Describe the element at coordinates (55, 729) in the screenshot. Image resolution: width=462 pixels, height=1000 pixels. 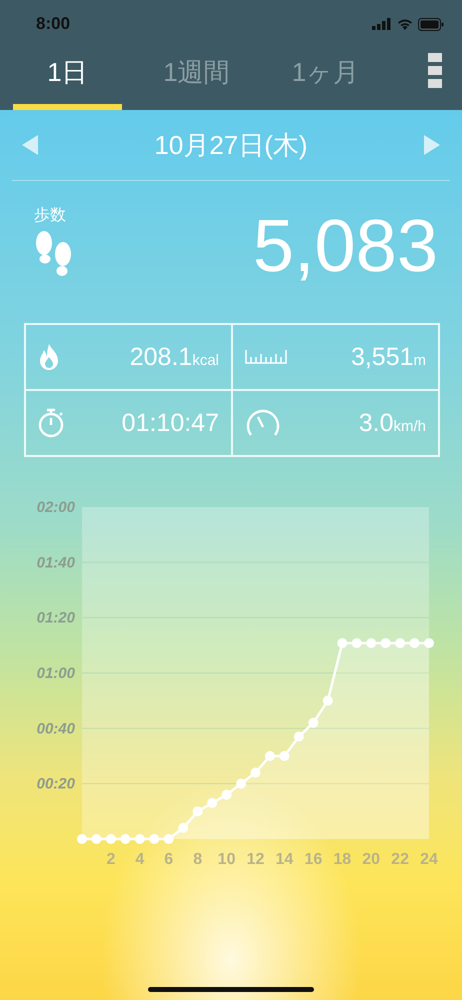
I see `y-axis-label: 00:40` at that location.